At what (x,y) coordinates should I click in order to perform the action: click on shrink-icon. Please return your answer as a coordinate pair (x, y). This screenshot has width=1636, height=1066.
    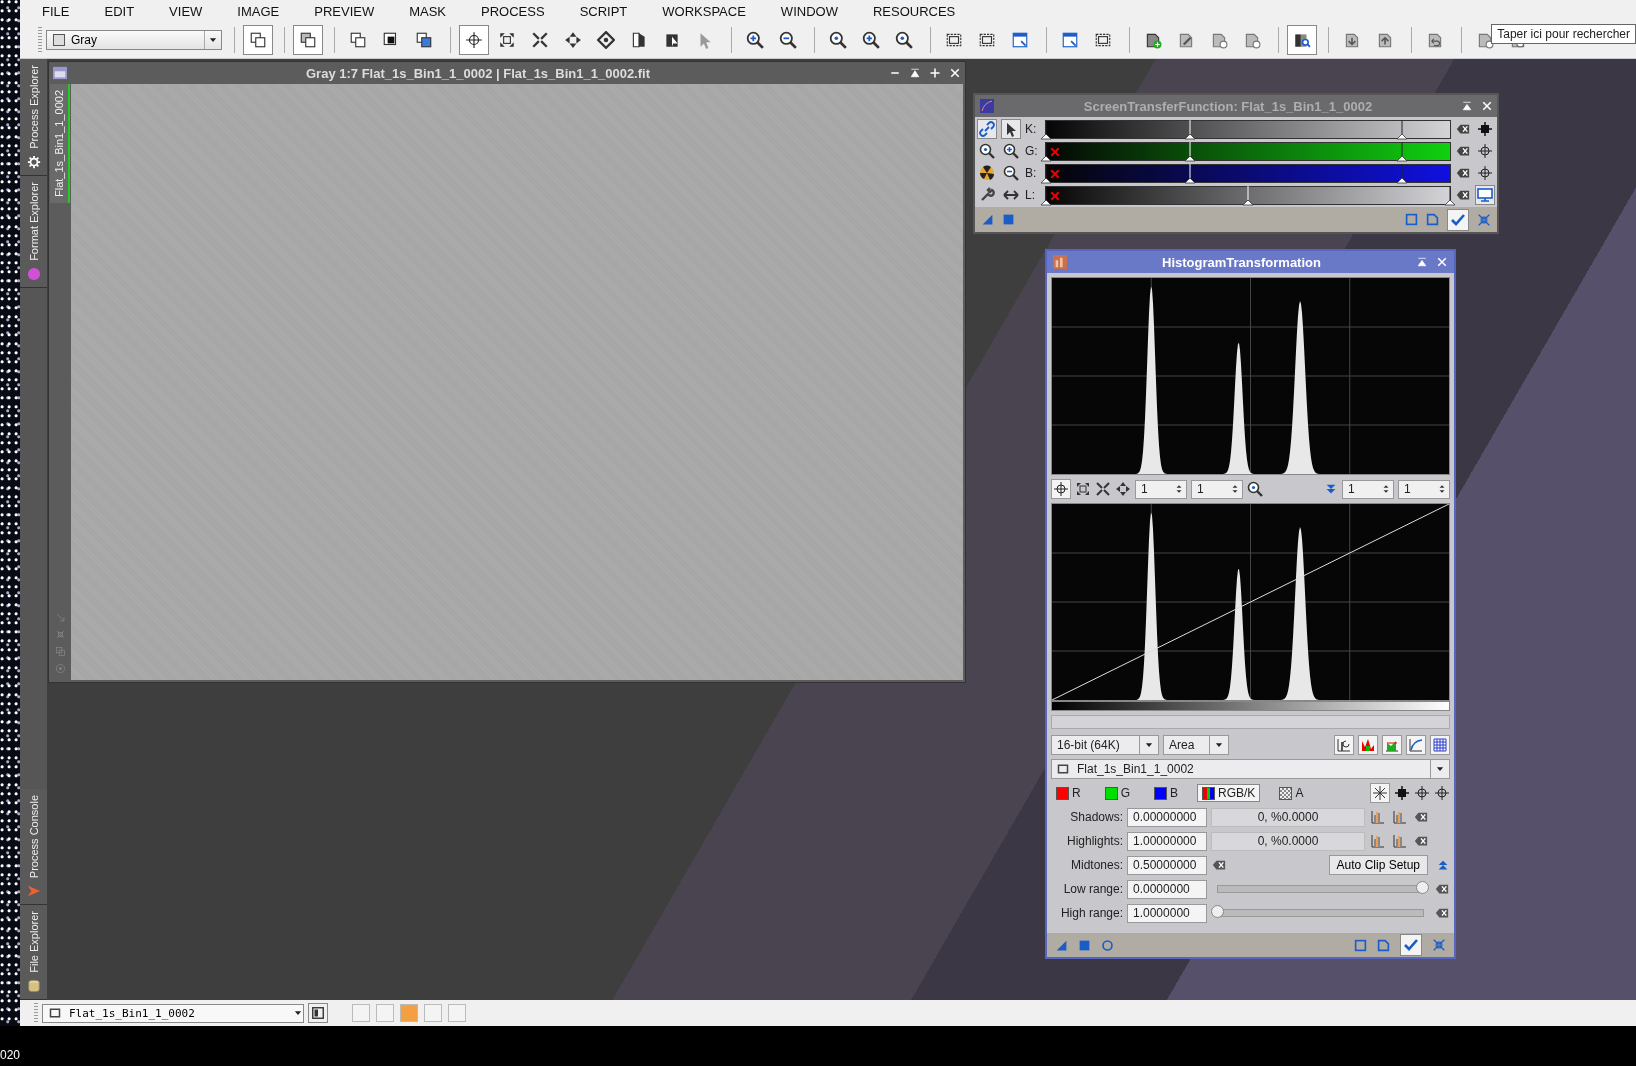
    Looking at the image, I should click on (1103, 489).